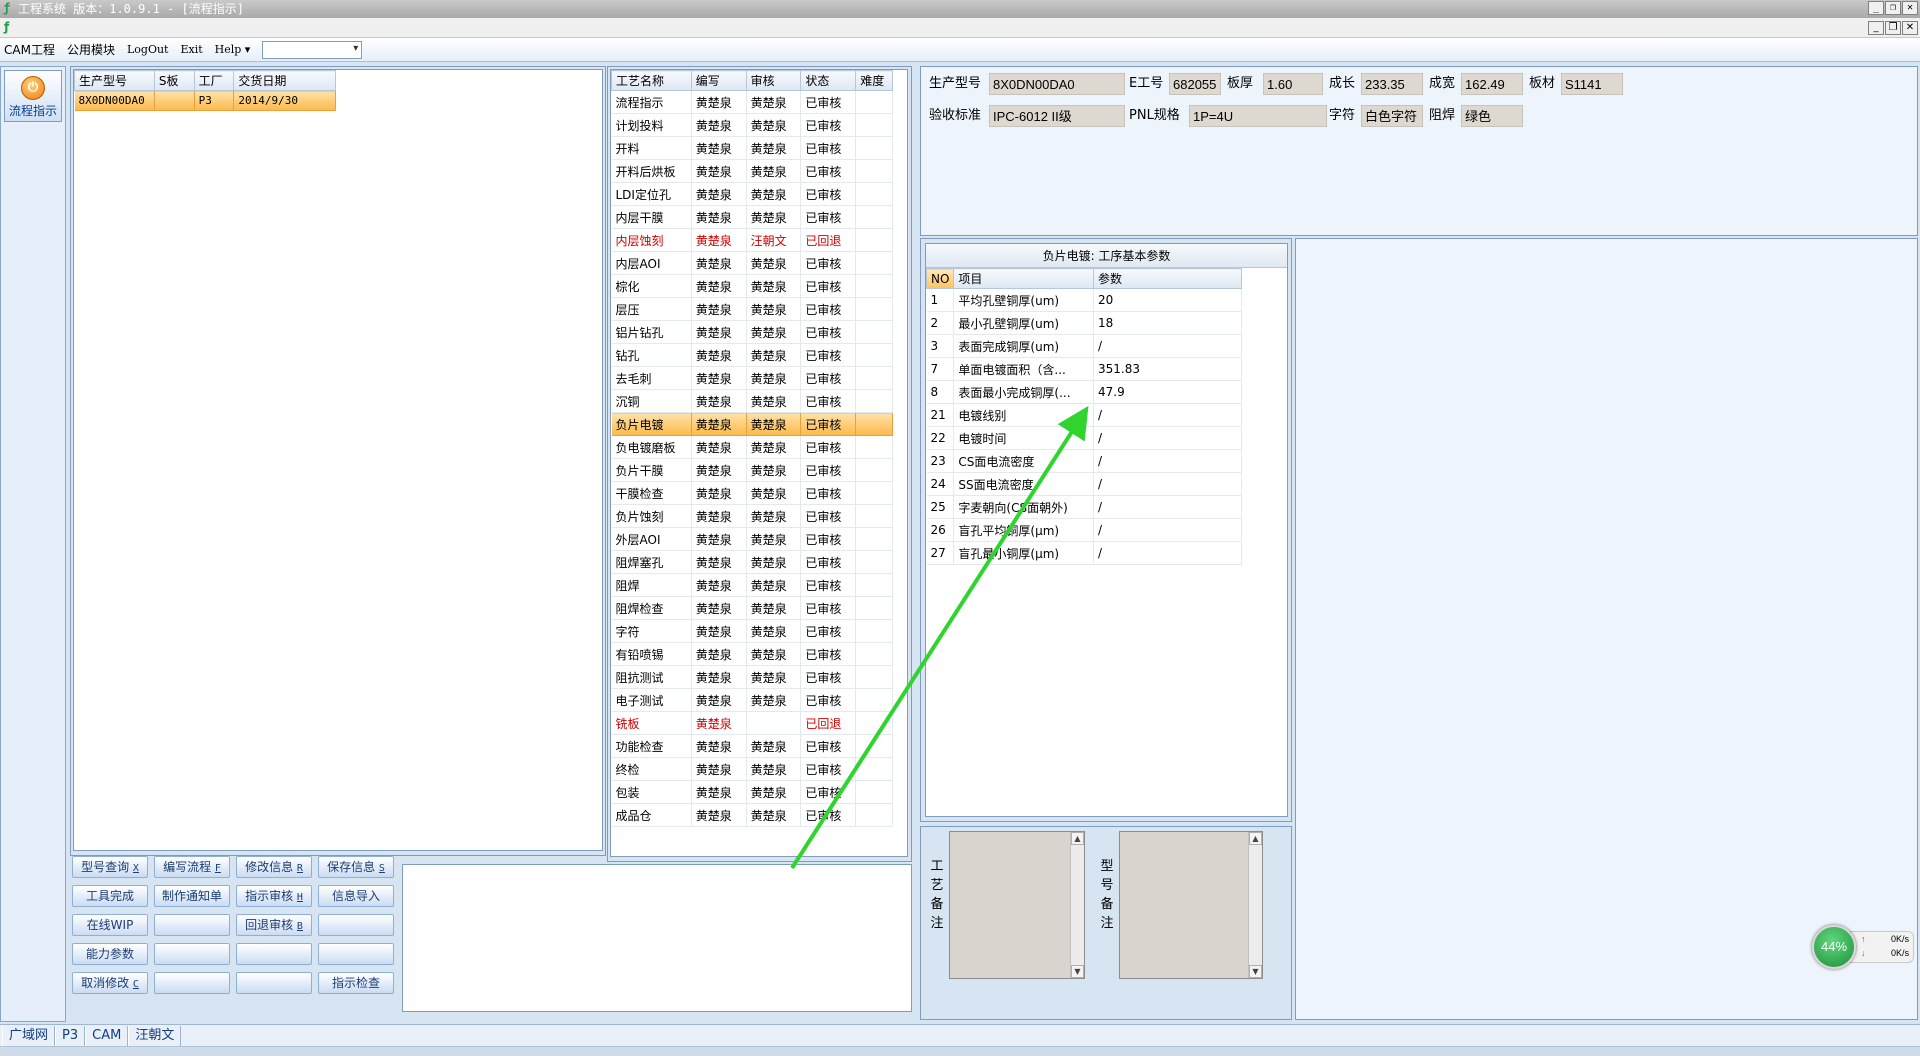  Describe the element at coordinates (205, 100) in the screenshot. I see `order-row: 8X0DN00DA0 P3 2014/9/30` at that location.